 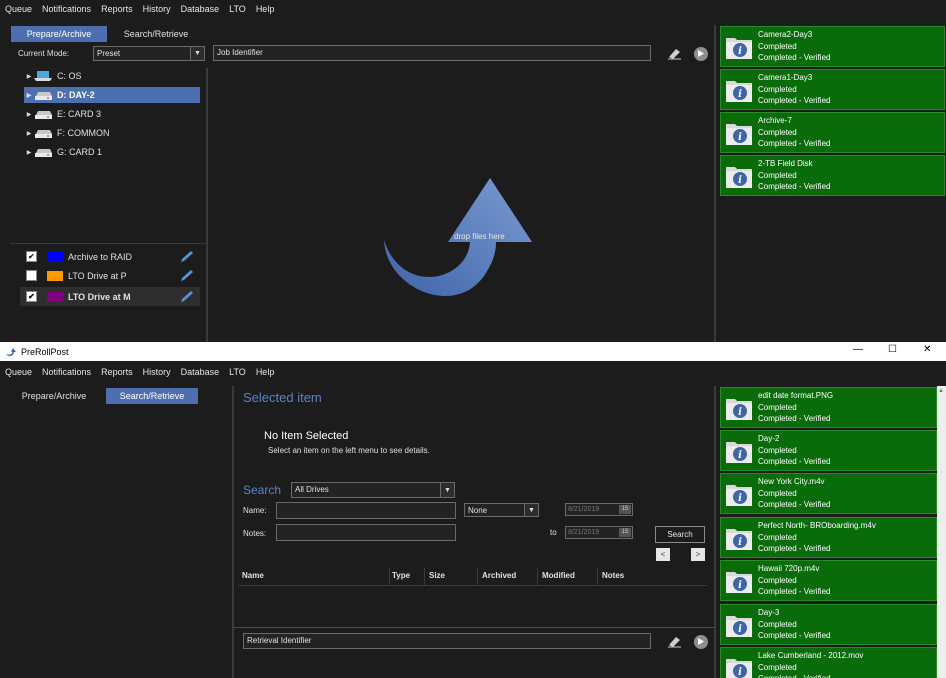 I want to click on start-retrieve-play-icon, so click(x=700, y=641).